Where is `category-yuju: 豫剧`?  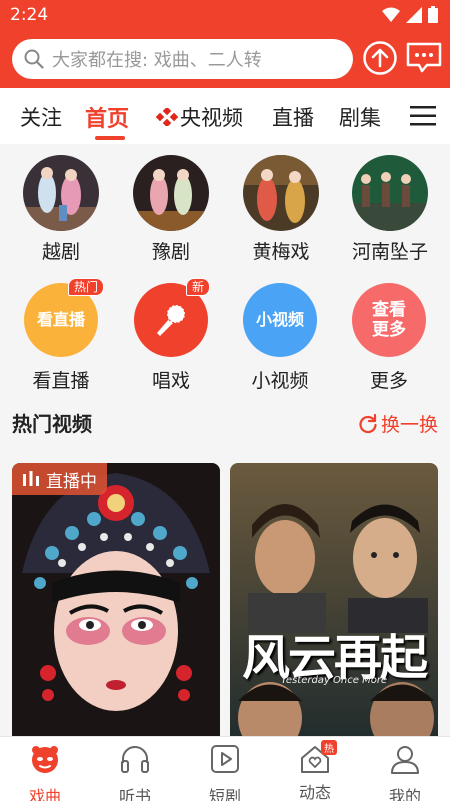 category-yuju: 豫剧 is located at coordinates (171, 209).